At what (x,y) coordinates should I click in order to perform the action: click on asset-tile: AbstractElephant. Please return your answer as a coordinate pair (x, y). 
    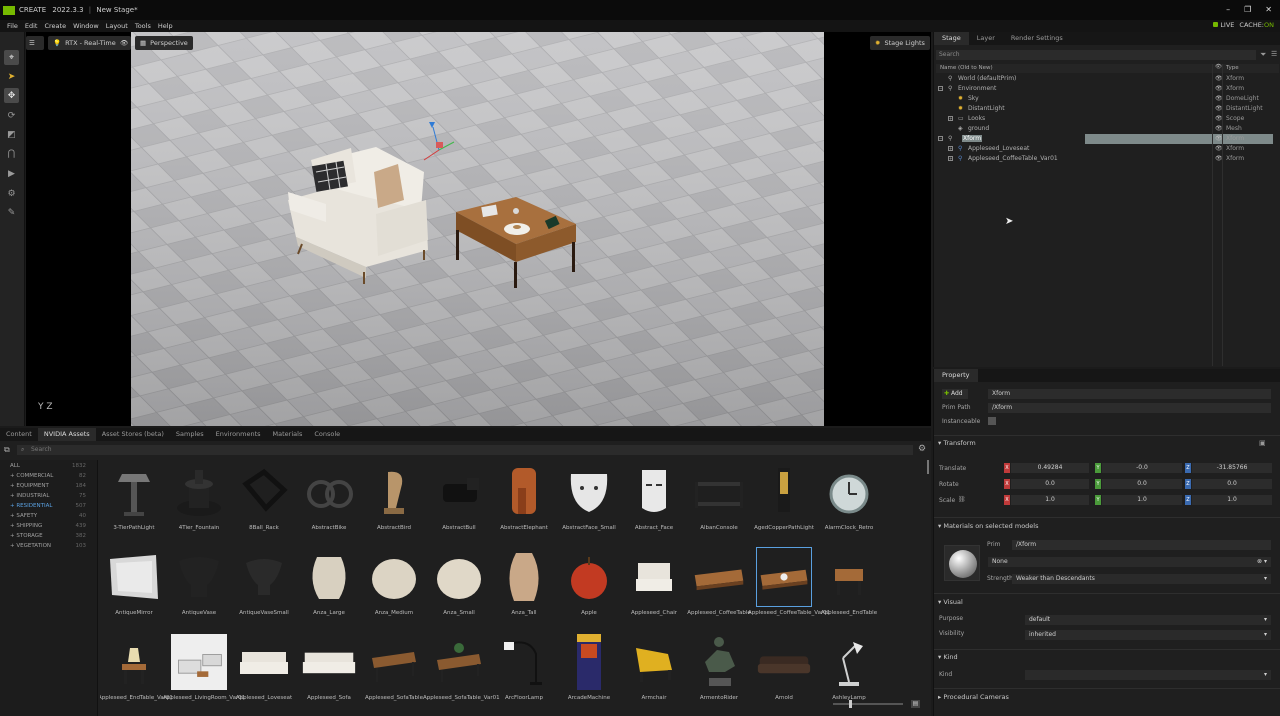
    Looking at the image, I should click on (524, 502).